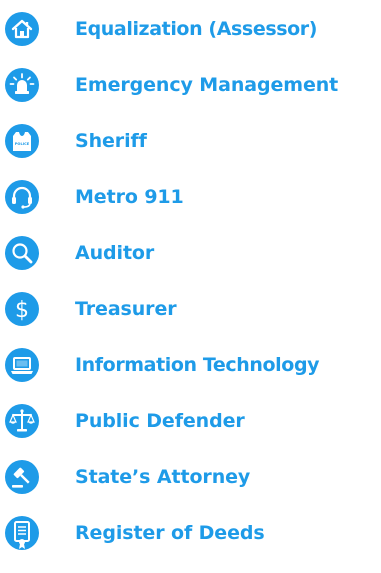 Image resolution: width=381 pixels, height=573 pixels. What do you see at coordinates (190, 206) in the screenshot?
I see `department-item-metro-911: Metro 911` at bounding box center [190, 206].